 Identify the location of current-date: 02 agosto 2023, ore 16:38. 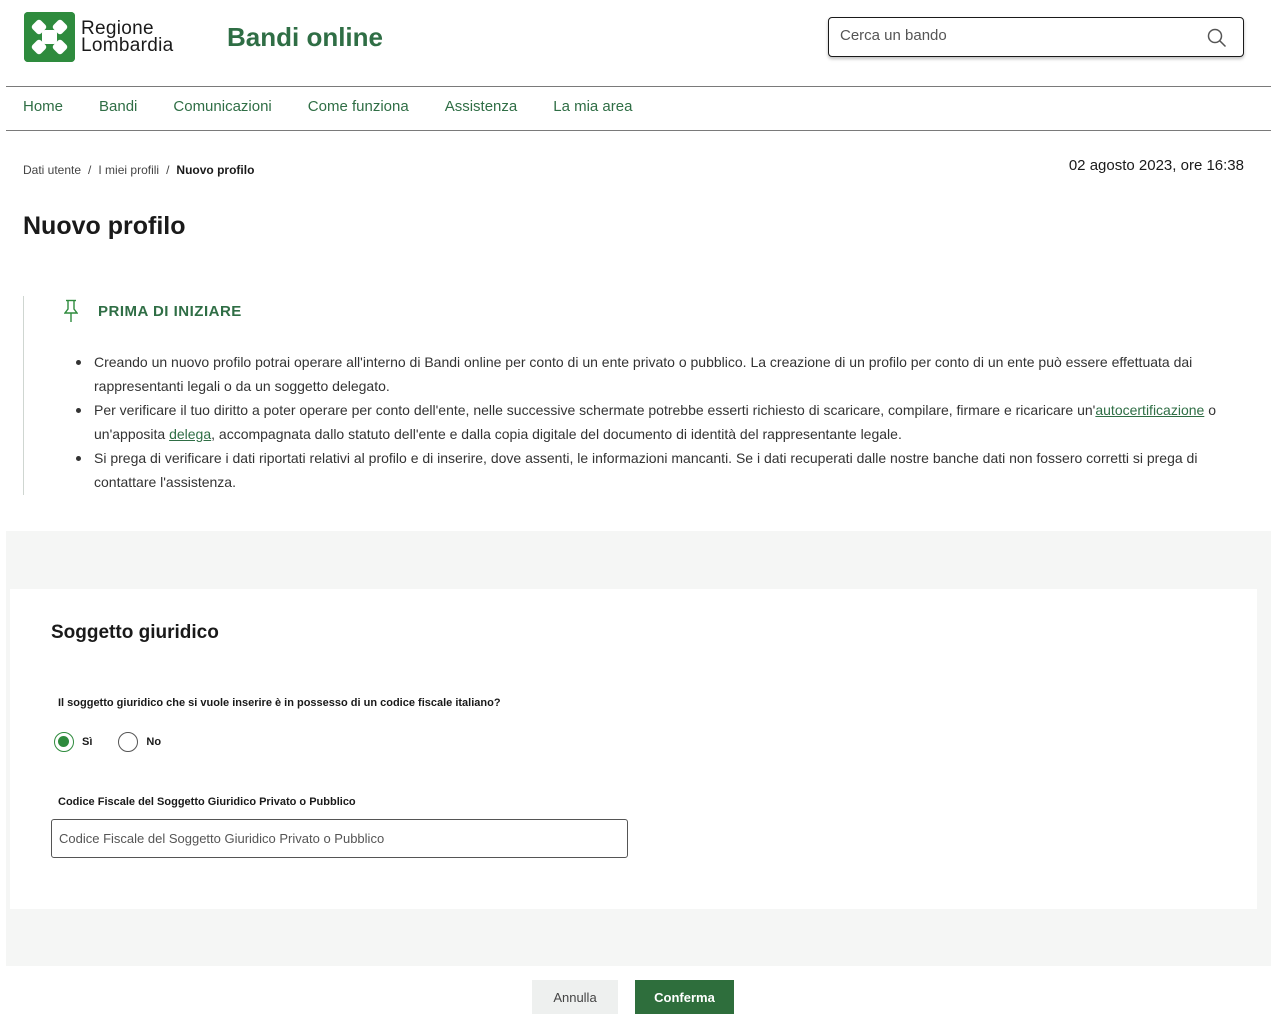
(1156, 165).